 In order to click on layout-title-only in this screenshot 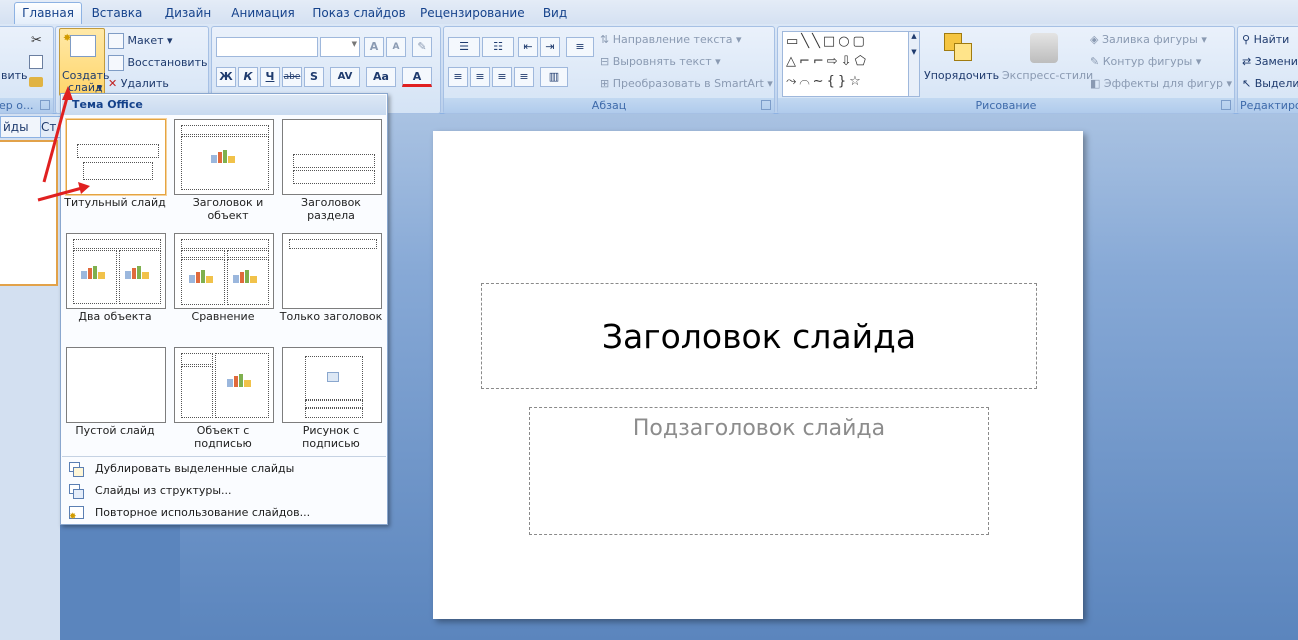, I will do `click(332, 271)`.